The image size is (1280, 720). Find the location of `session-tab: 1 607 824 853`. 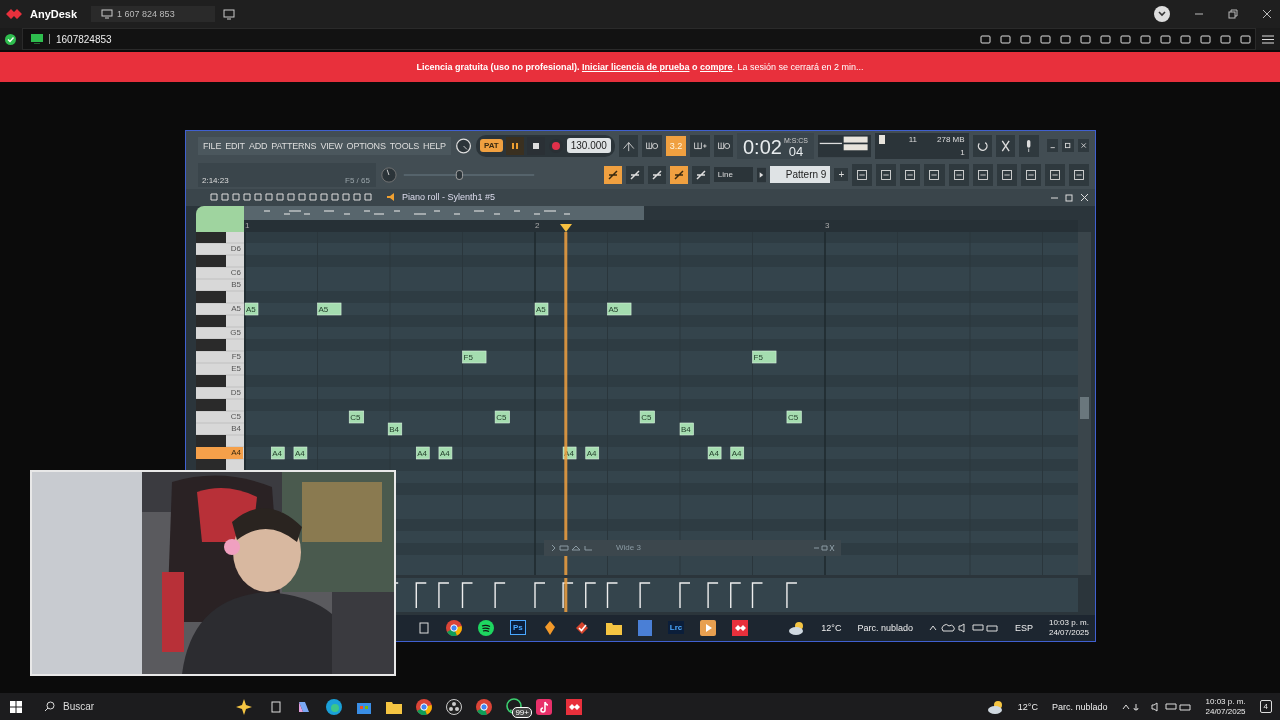

session-tab: 1 607 824 853 is located at coordinates (153, 14).